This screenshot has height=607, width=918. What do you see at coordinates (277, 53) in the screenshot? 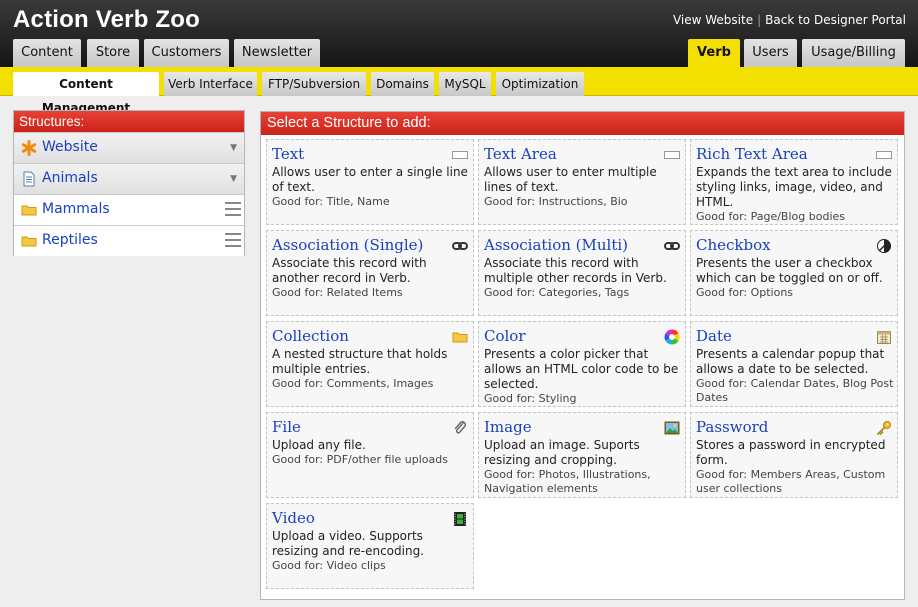
I see `tab-newsletter: Newsletter` at bounding box center [277, 53].